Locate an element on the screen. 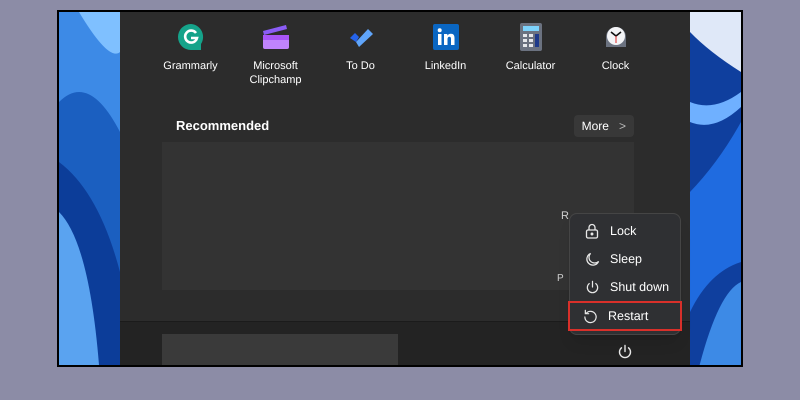  moon-icon is located at coordinates (592, 259).